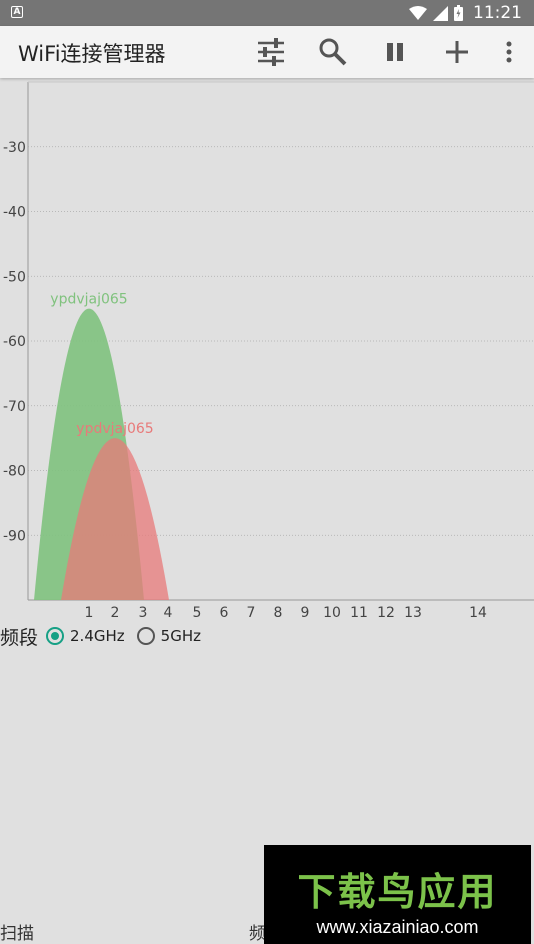 The height and width of the screenshot is (944, 534). What do you see at coordinates (197, 611) in the screenshot?
I see `x-tick-label: 5` at bounding box center [197, 611].